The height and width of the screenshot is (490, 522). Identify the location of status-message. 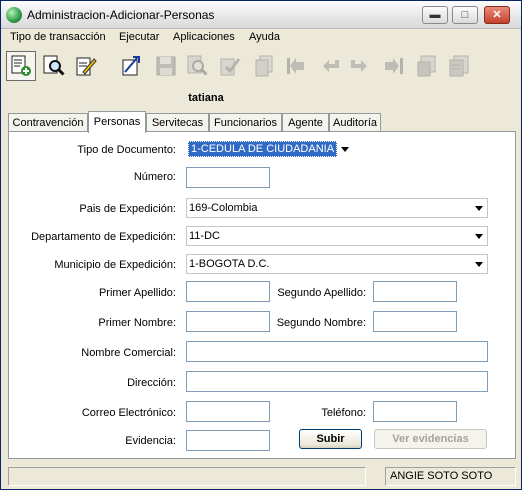
(187, 476).